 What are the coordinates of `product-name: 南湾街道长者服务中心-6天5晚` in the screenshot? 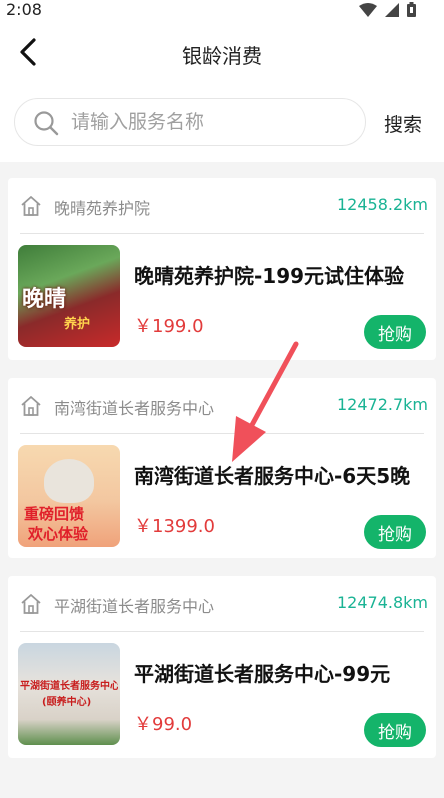 It's located at (272, 476).